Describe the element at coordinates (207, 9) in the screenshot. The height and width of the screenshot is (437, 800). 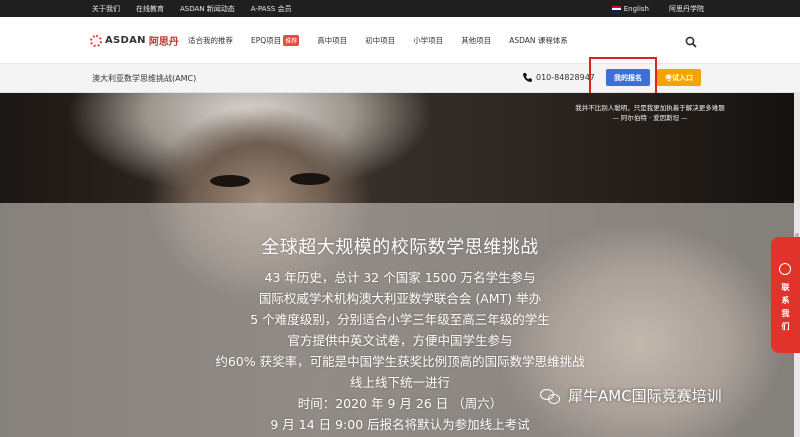
I see `top-link-news: ASDAN 新闻动态` at that location.